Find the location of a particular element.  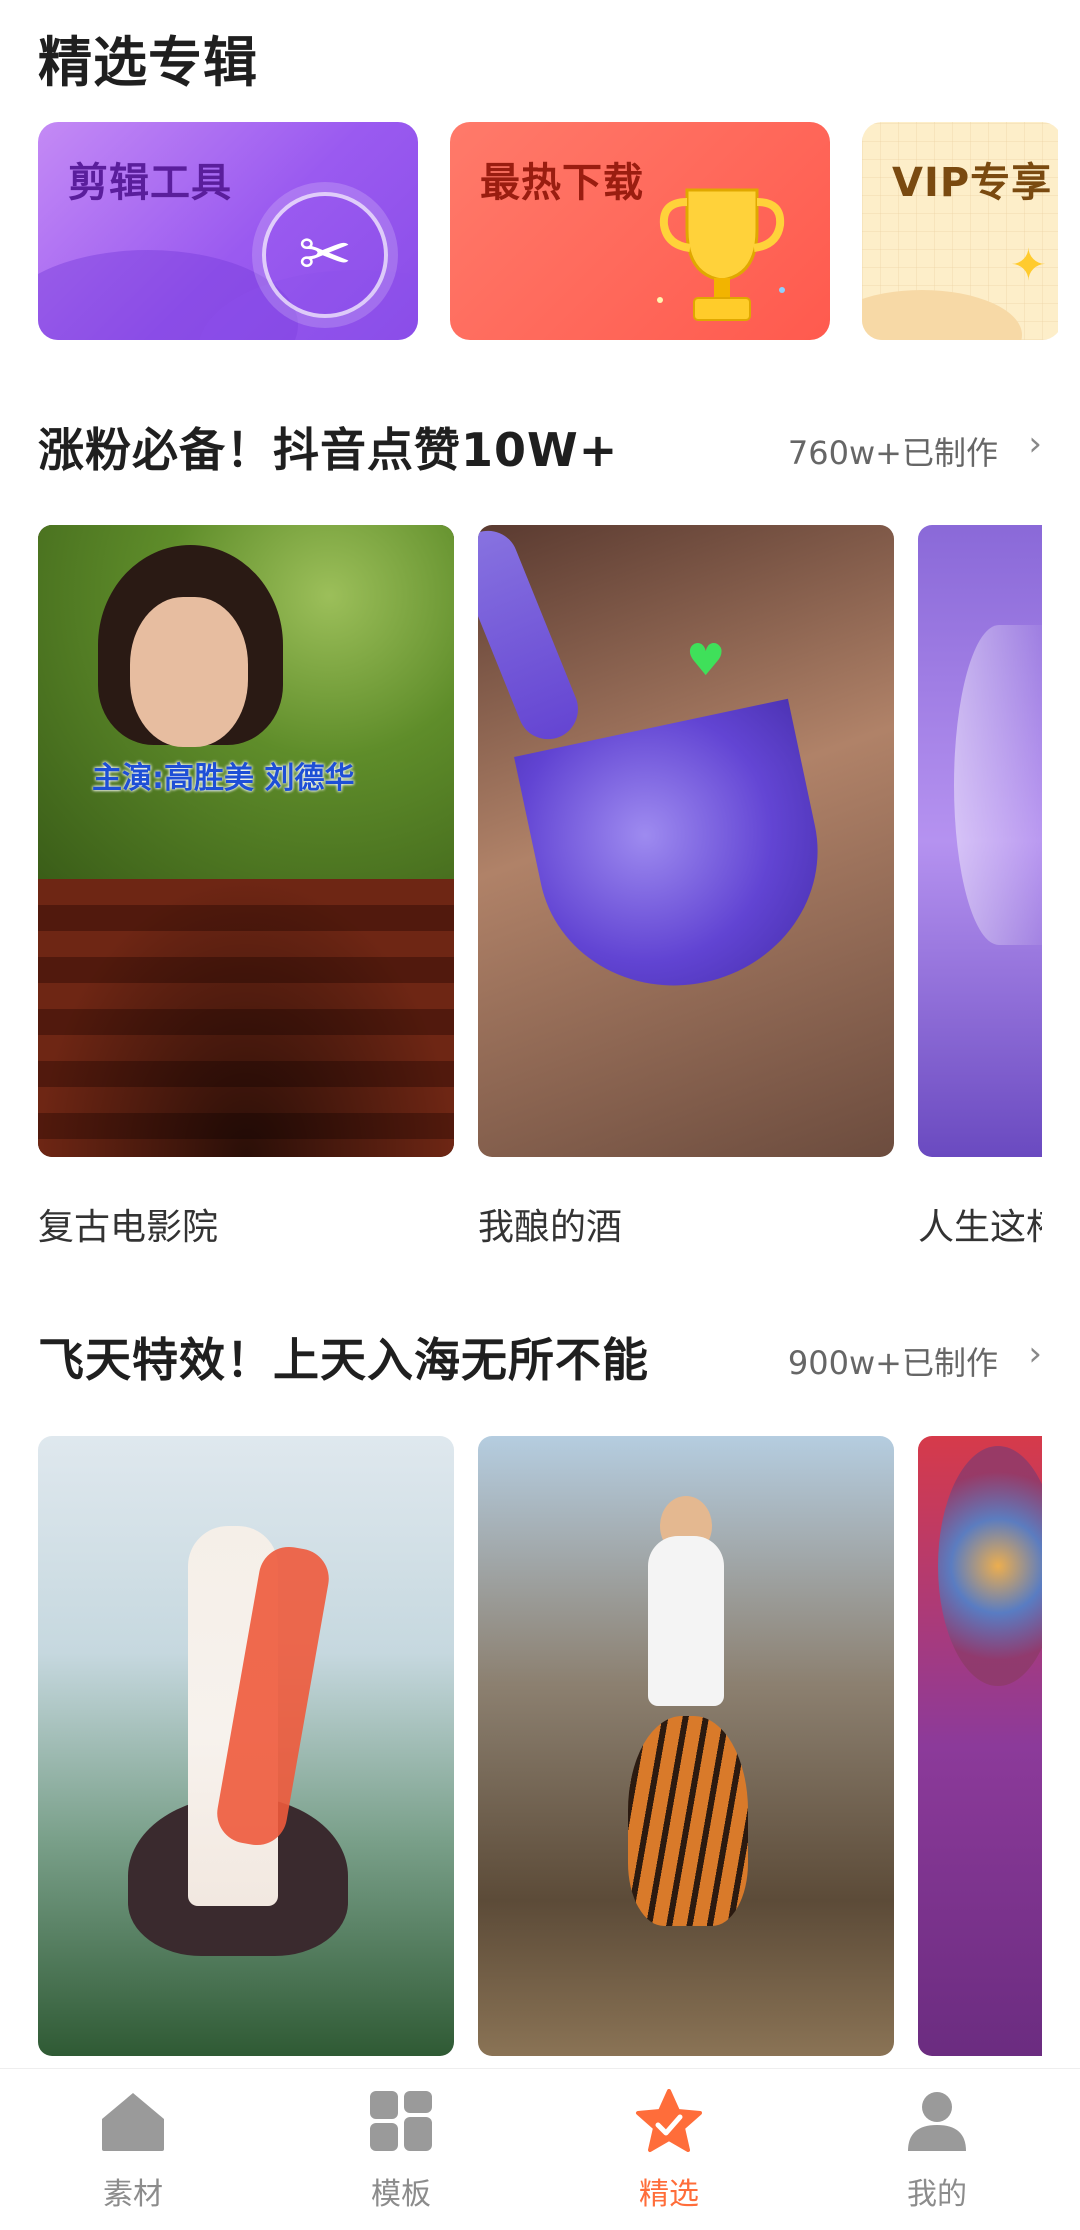

feature-card-vip: VIP专享 ✦ is located at coordinates (960, 231).